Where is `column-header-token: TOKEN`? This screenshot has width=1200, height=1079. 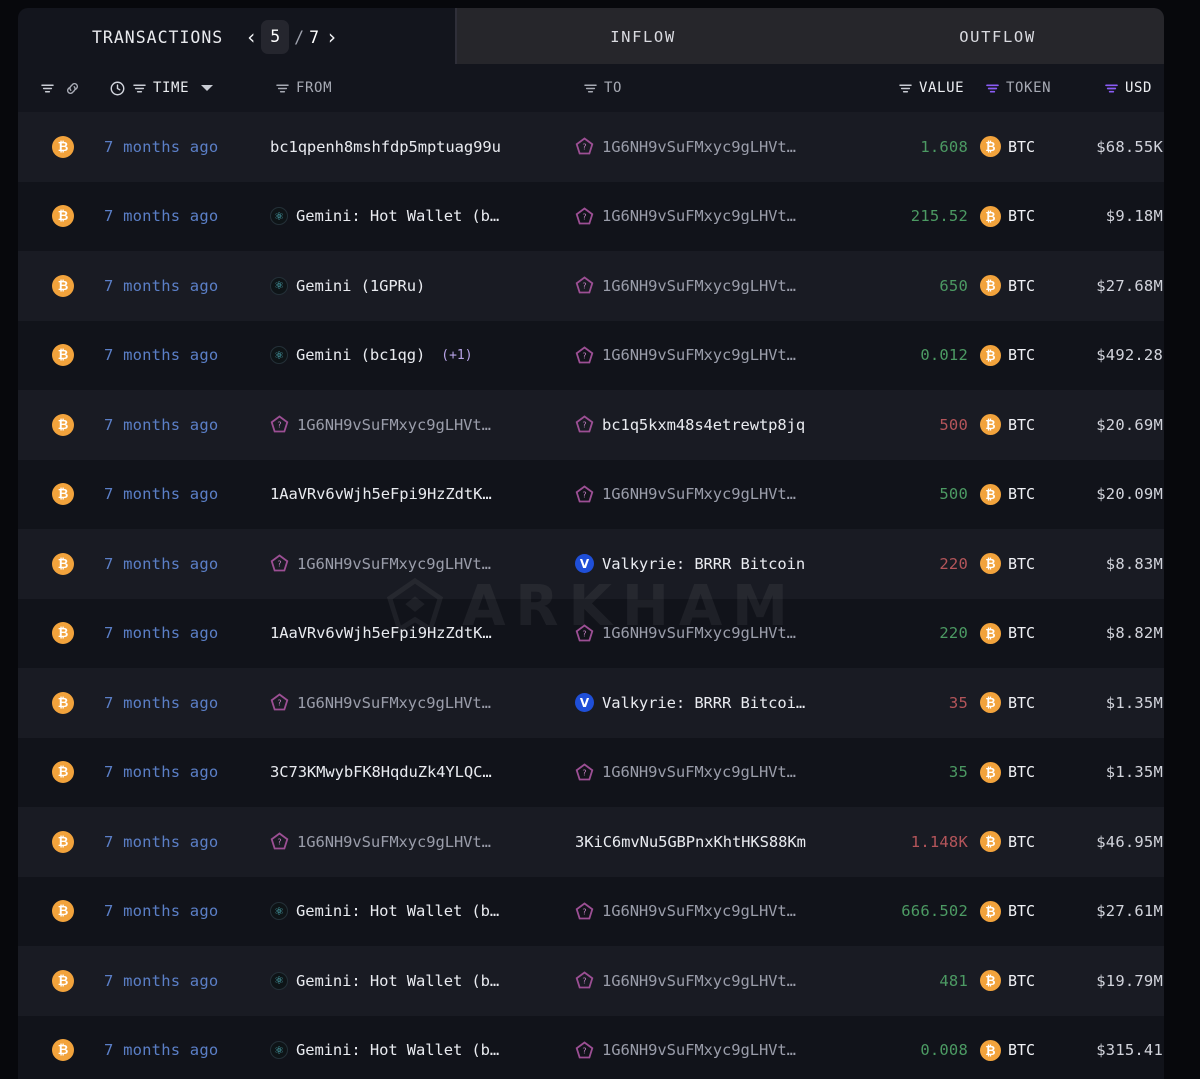
column-header-token: TOKEN is located at coordinates (1018, 88).